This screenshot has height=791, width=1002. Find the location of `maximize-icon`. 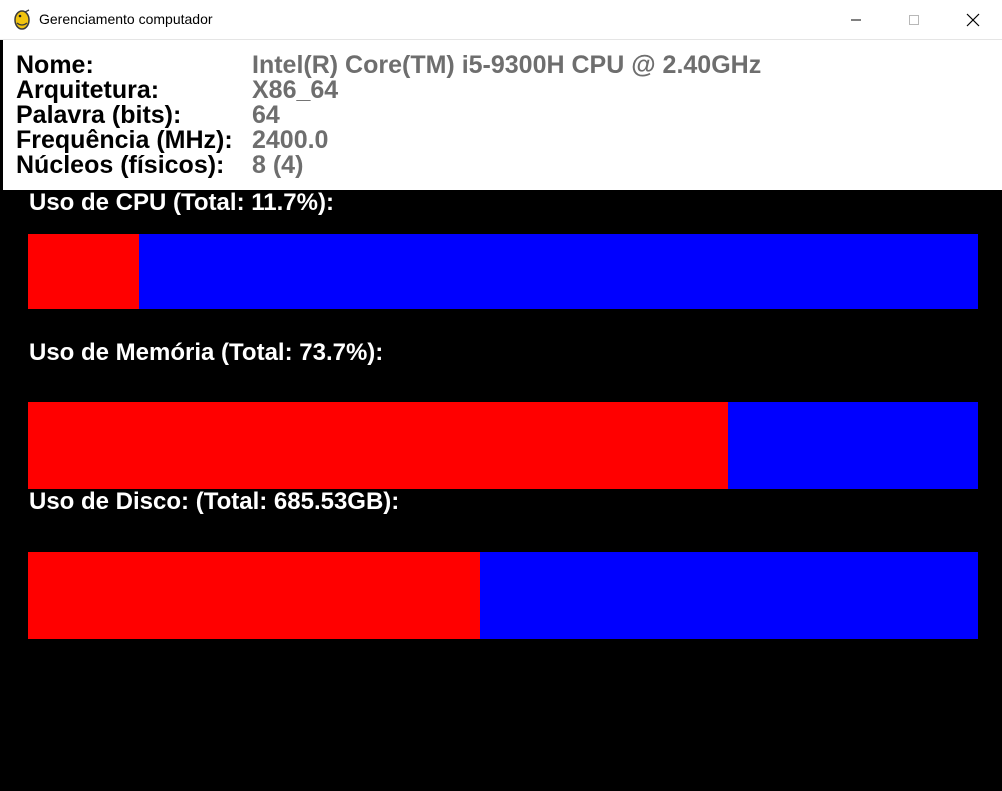

maximize-icon is located at coordinates (914, 20).